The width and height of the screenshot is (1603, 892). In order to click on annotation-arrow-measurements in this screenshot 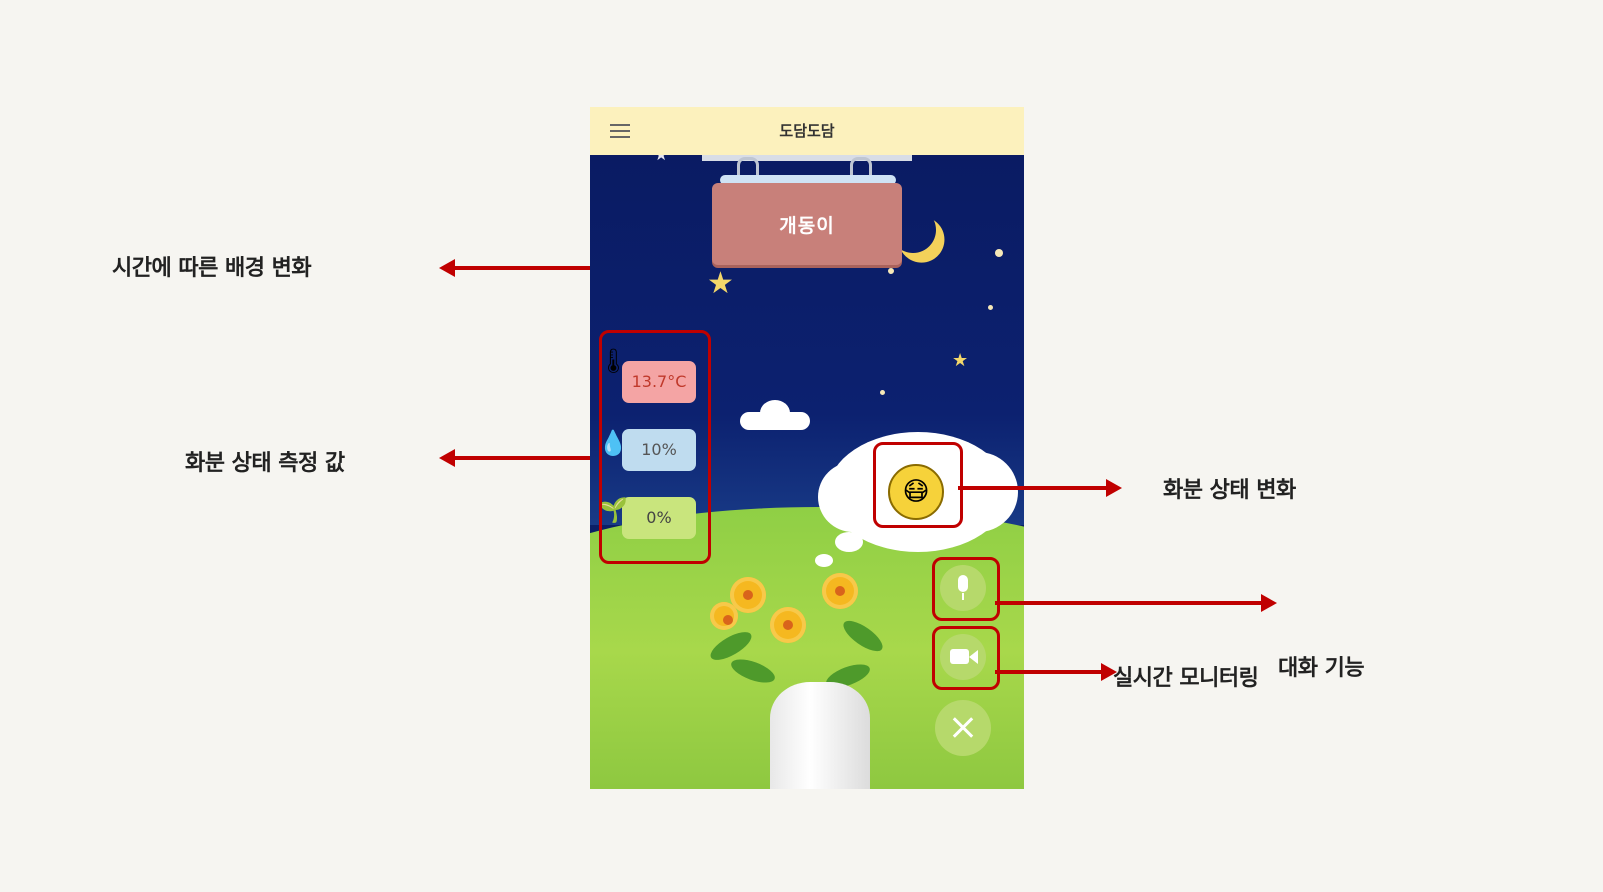, I will do `click(523, 458)`.